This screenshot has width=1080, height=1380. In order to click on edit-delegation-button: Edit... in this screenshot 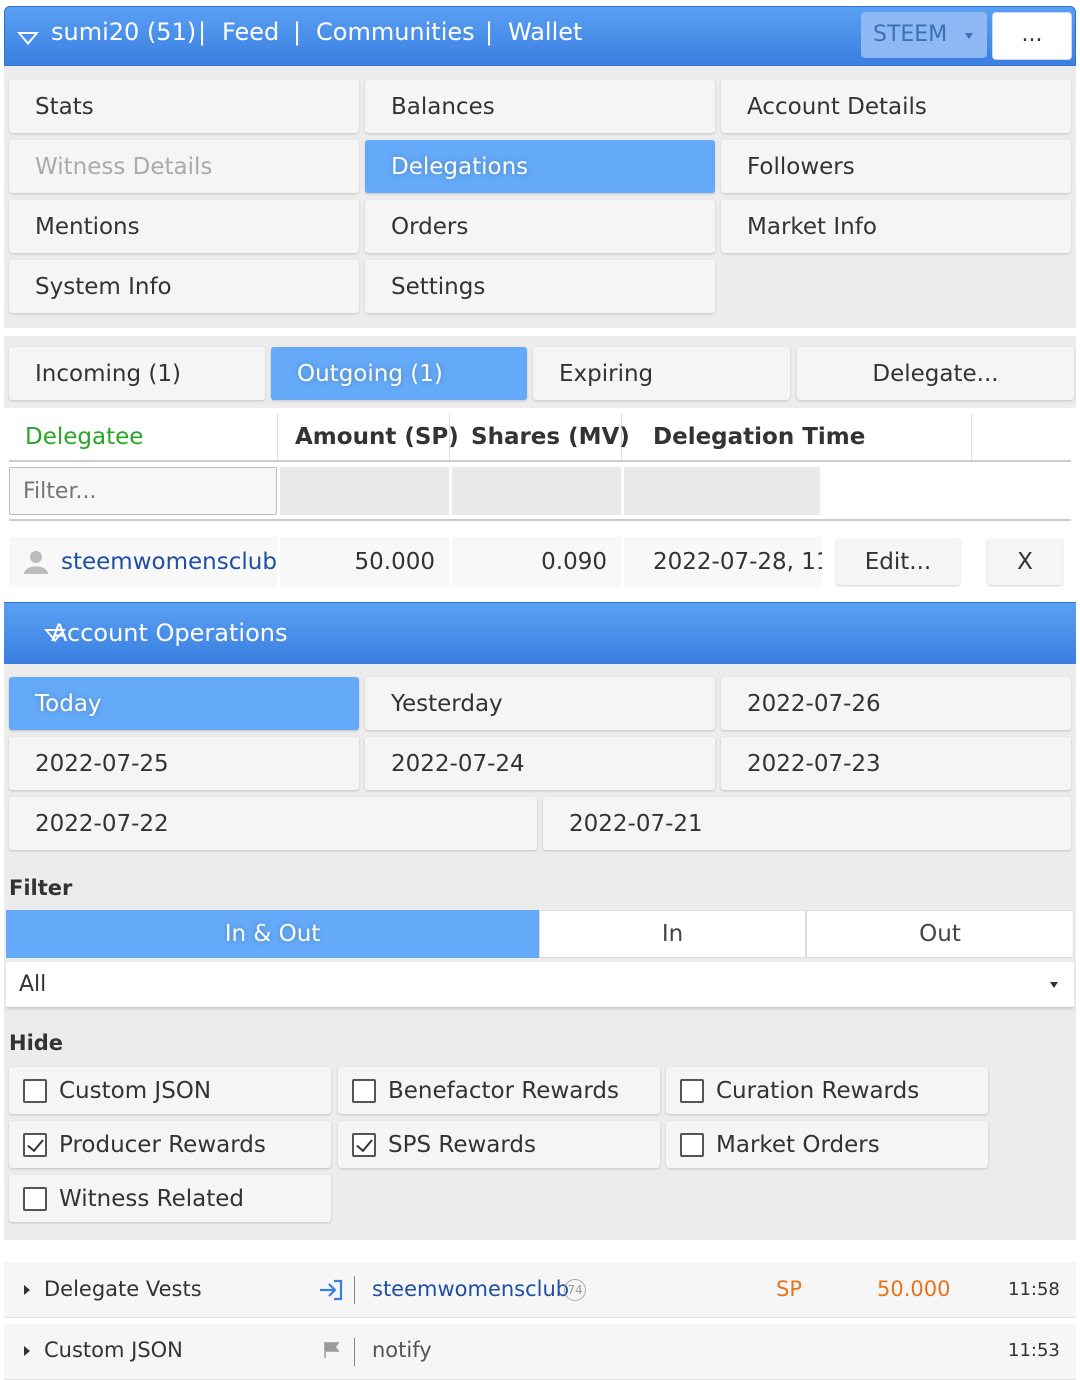, I will do `click(898, 561)`.